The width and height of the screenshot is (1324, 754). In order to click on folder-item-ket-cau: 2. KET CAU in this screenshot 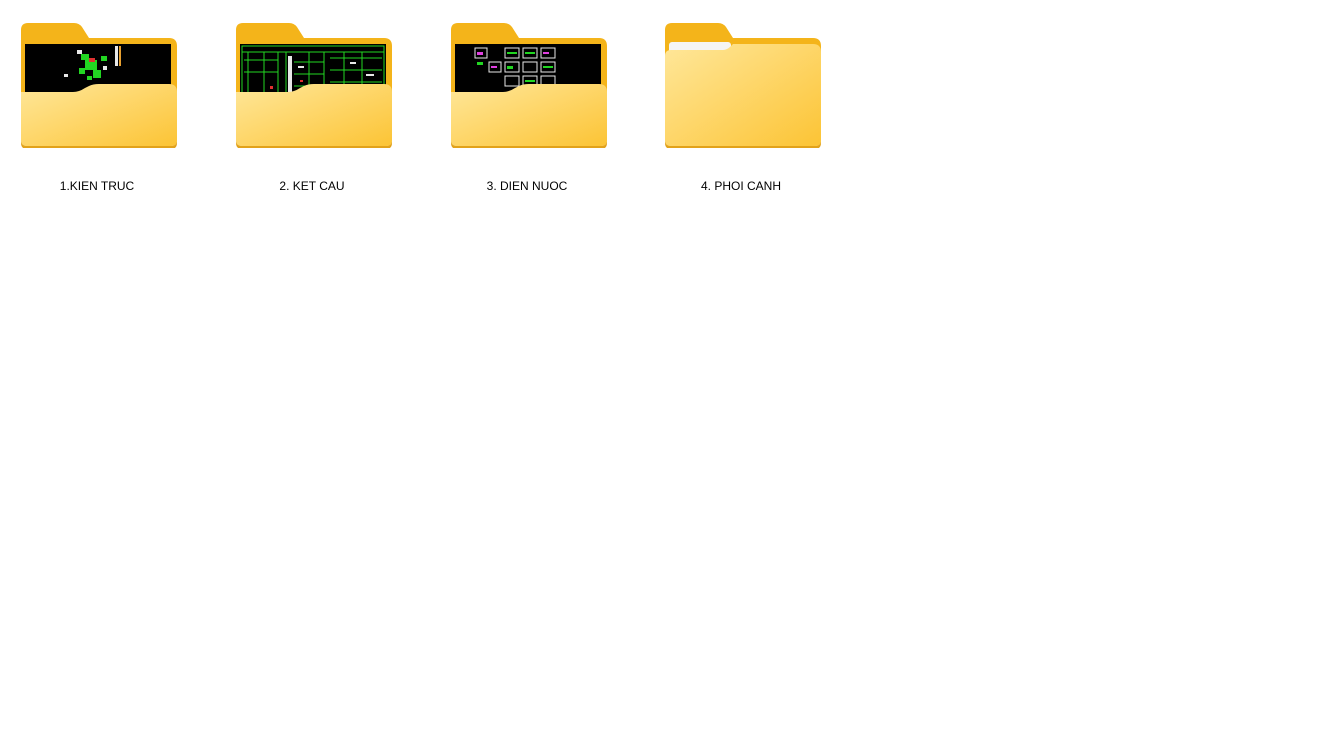, I will do `click(312, 109)`.